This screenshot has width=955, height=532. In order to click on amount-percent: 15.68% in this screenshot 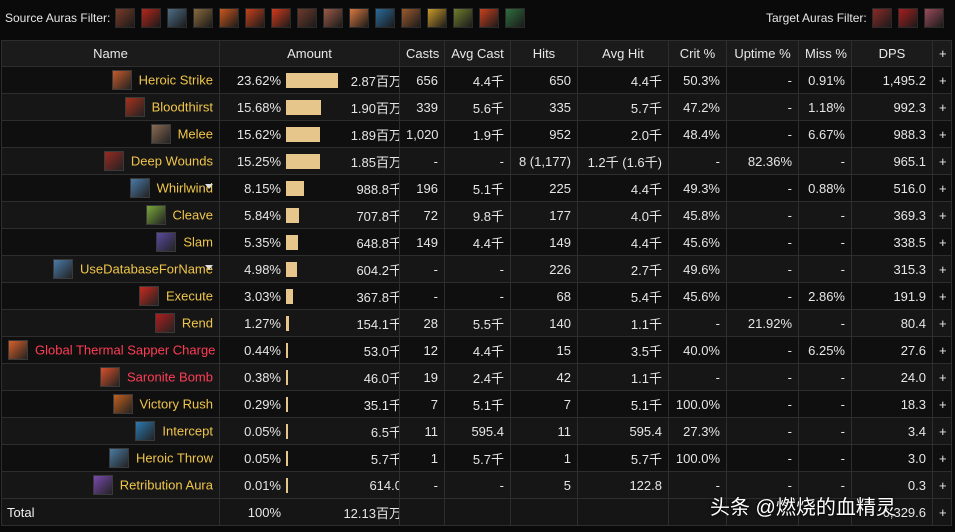, I will do `click(258, 107)`.